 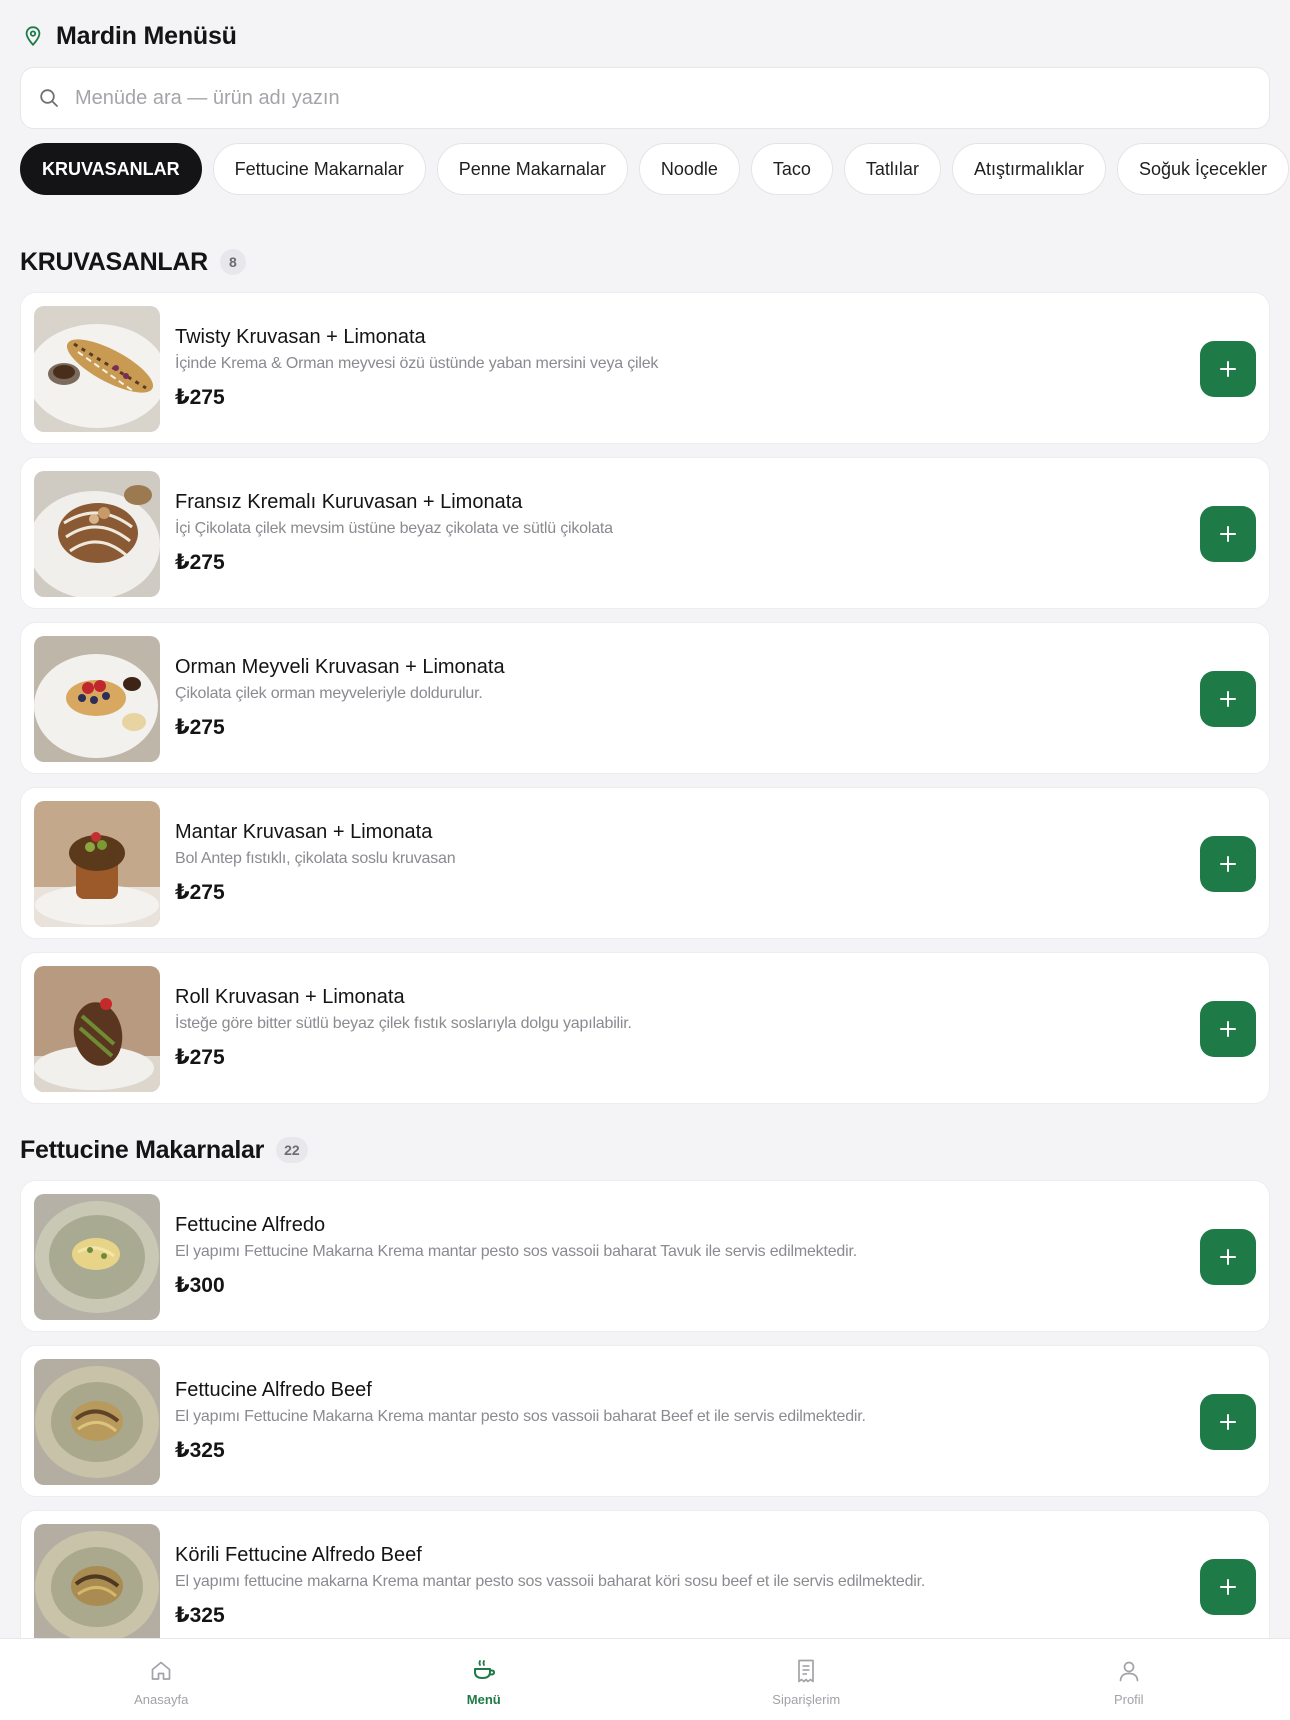 What do you see at coordinates (1028, 169) in the screenshot?
I see `category-chip-atistirmaliklar: Atıştırmalıklar` at bounding box center [1028, 169].